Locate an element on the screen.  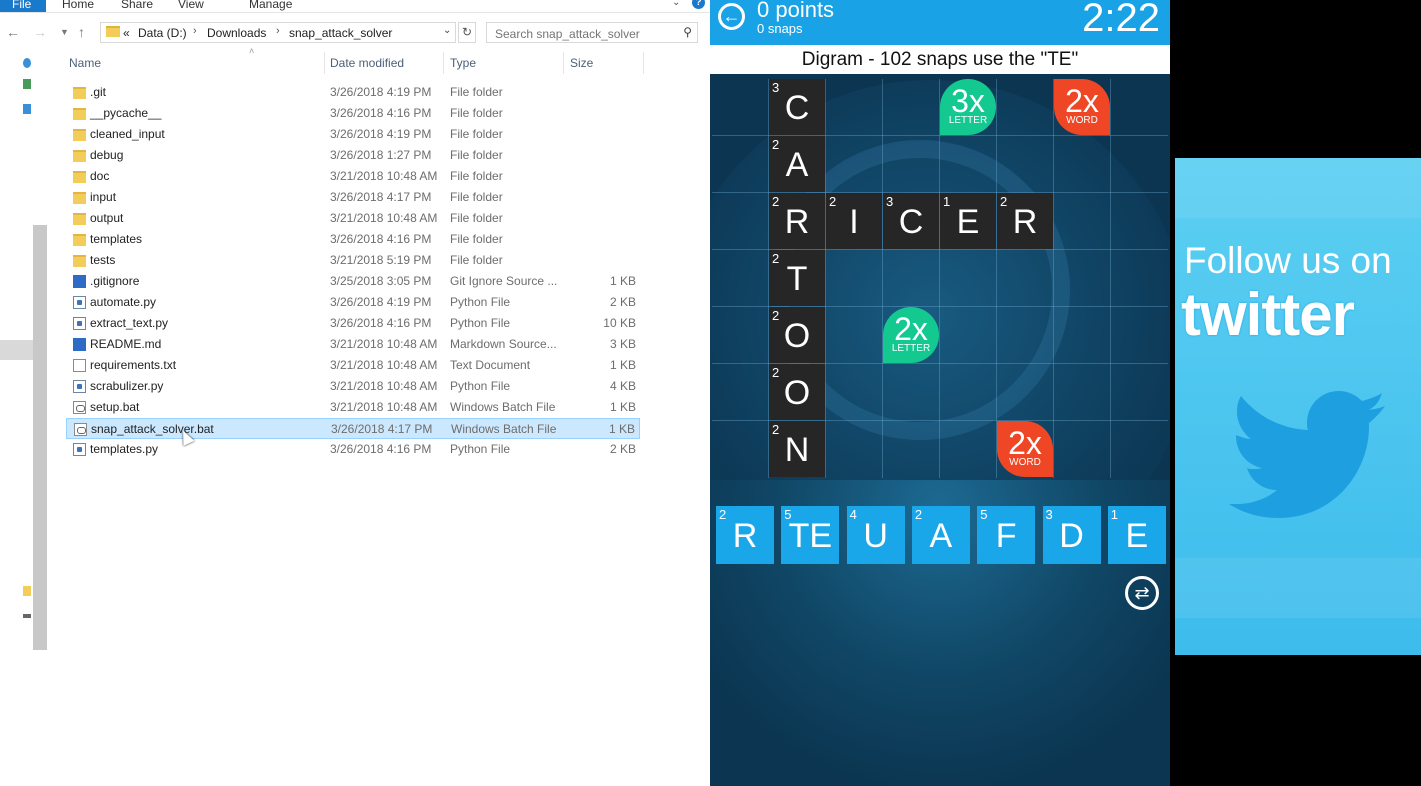
column-name: Name is located at coordinates (85, 63).